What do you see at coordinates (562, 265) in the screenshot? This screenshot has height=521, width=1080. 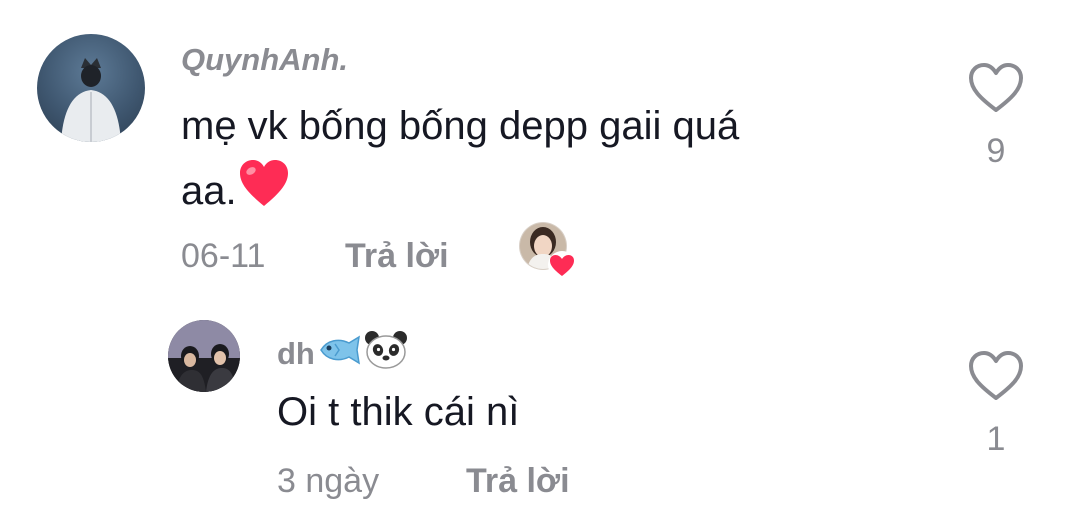 I see `heart-icon` at bounding box center [562, 265].